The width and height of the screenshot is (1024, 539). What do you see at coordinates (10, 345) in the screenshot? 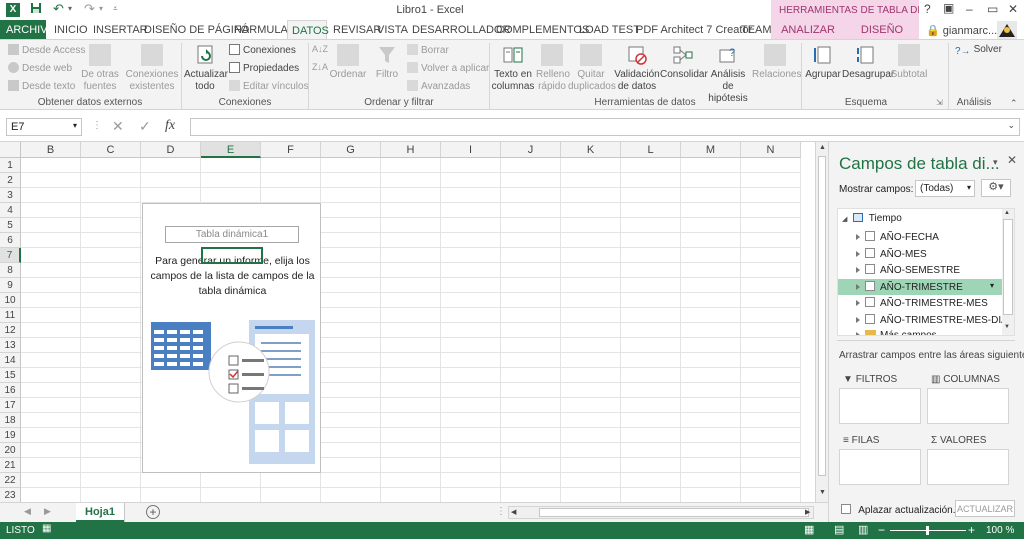
I see `row-header-13: 13` at bounding box center [10, 345].